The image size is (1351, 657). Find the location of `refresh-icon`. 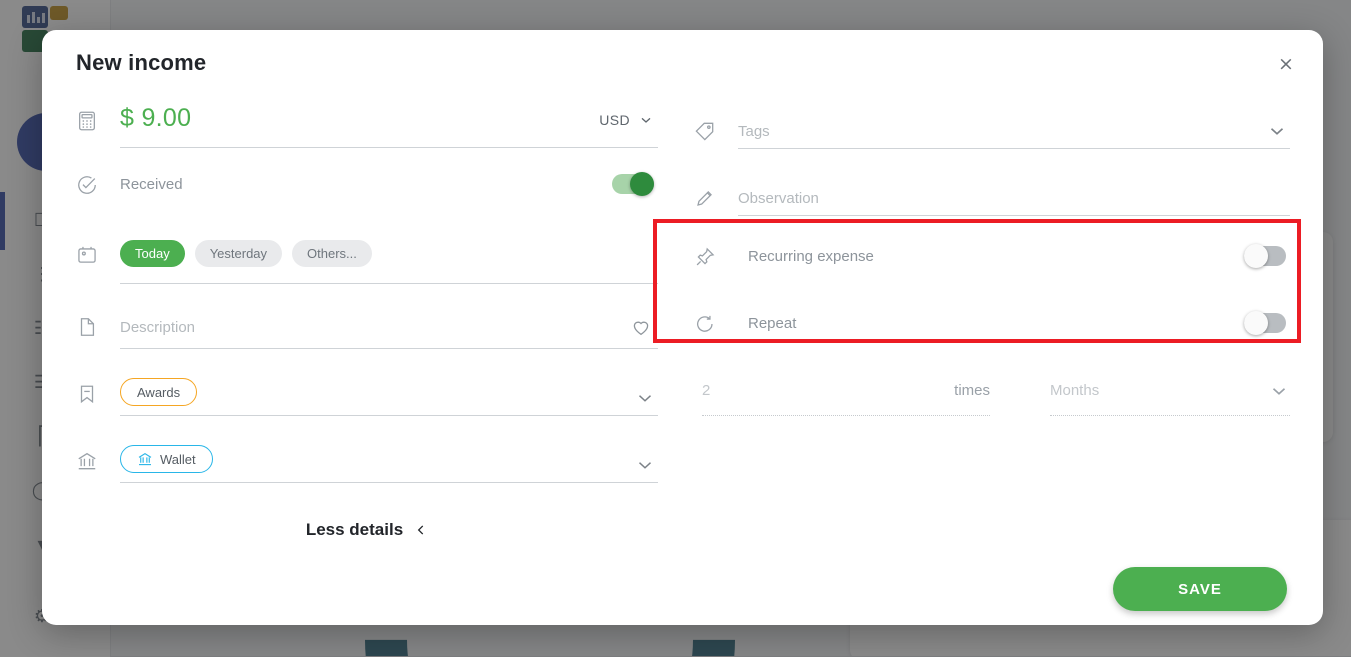

refresh-icon is located at coordinates (706, 325).